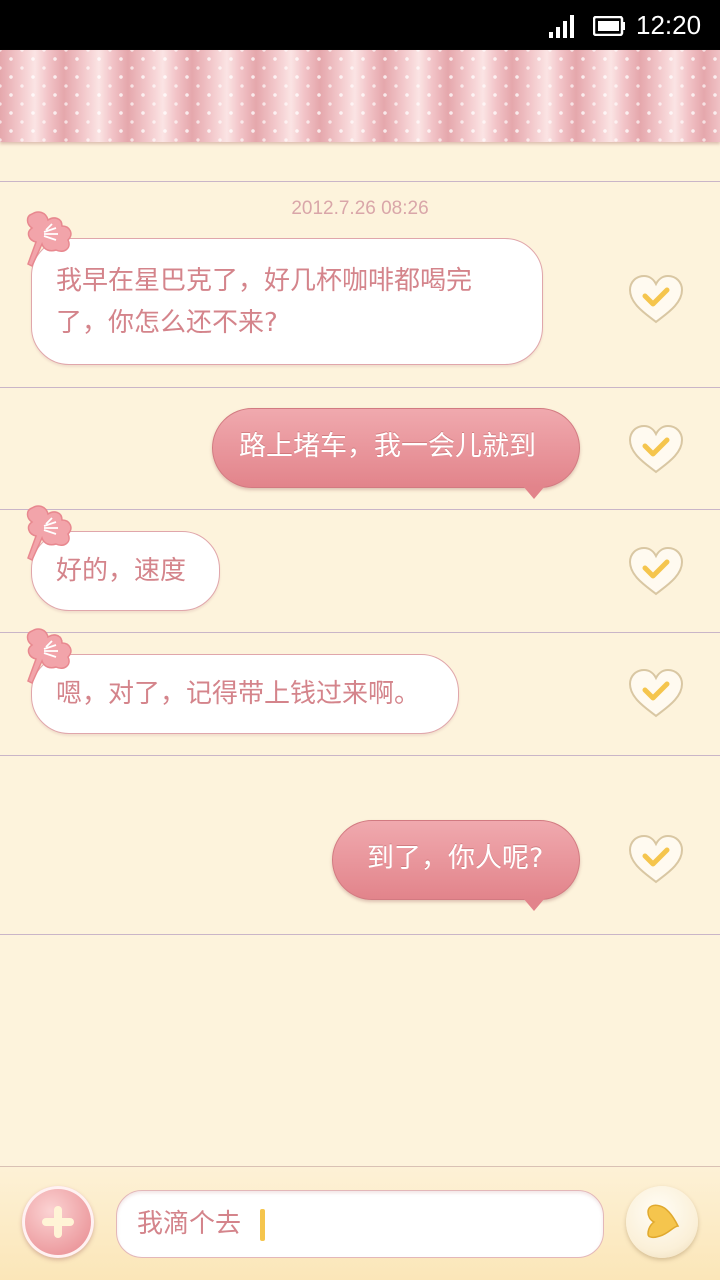 The image size is (720, 1280). I want to click on plus-icon, so click(58, 1222).